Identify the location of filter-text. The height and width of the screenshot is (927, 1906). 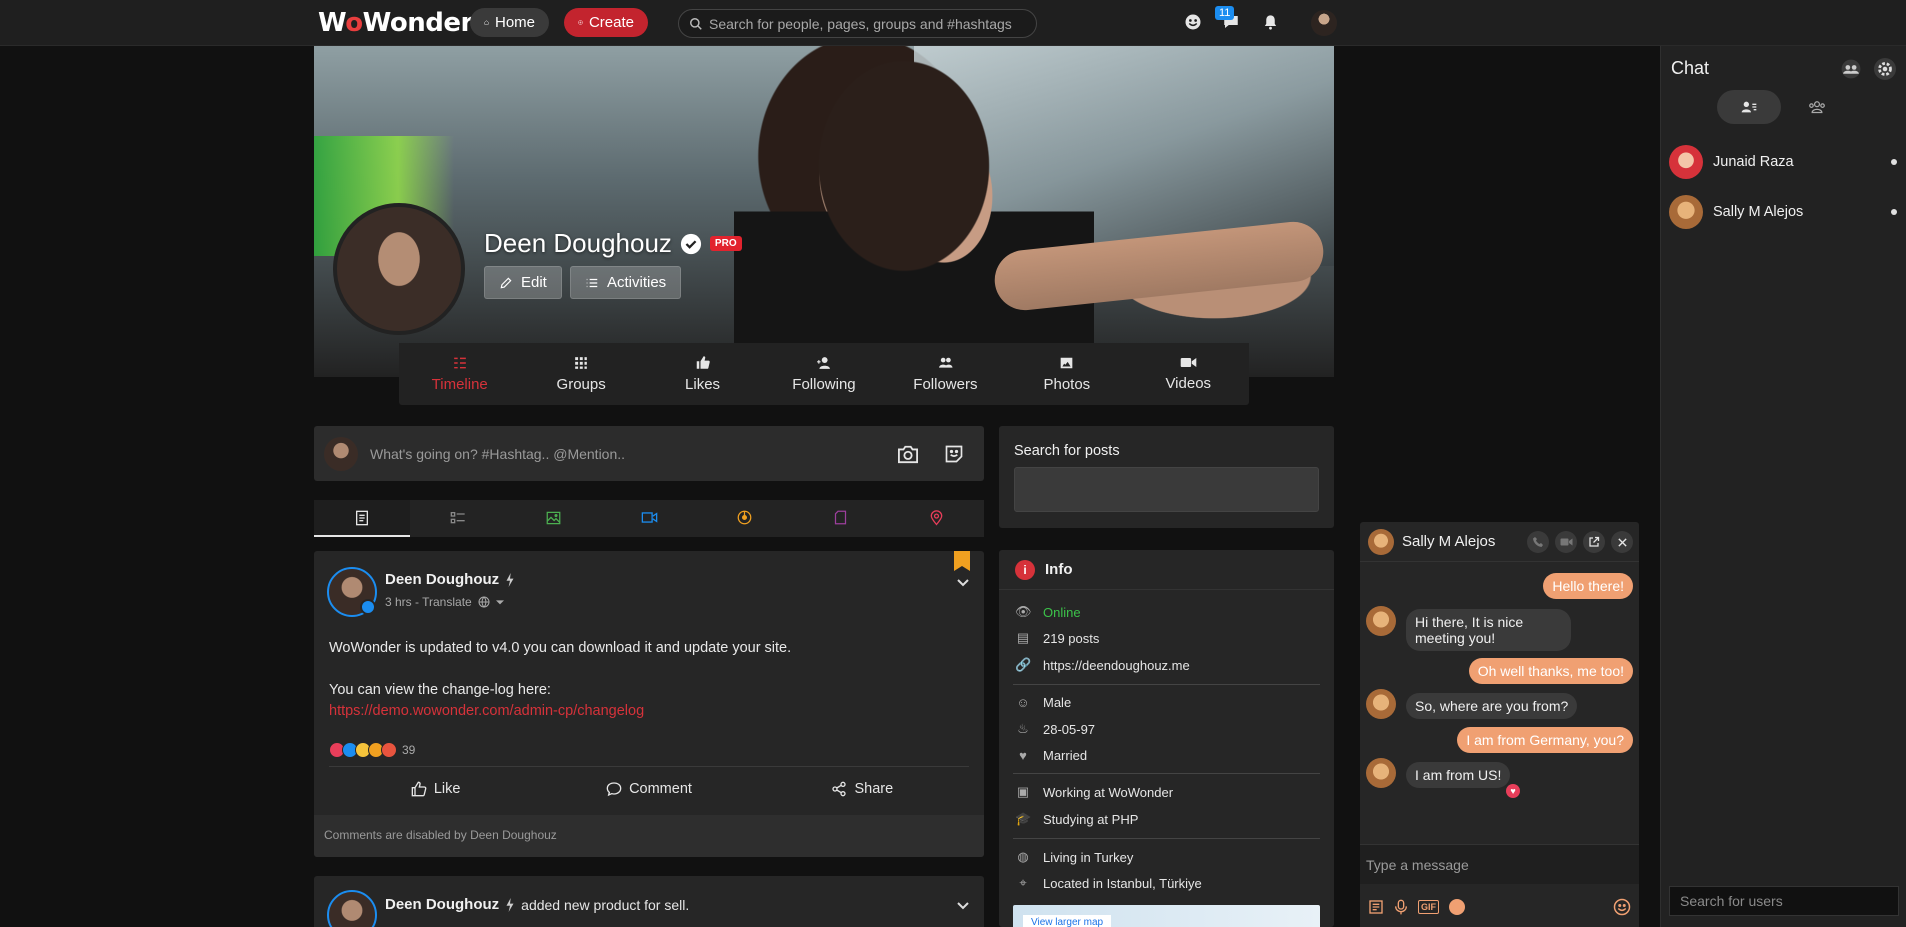
(458, 518).